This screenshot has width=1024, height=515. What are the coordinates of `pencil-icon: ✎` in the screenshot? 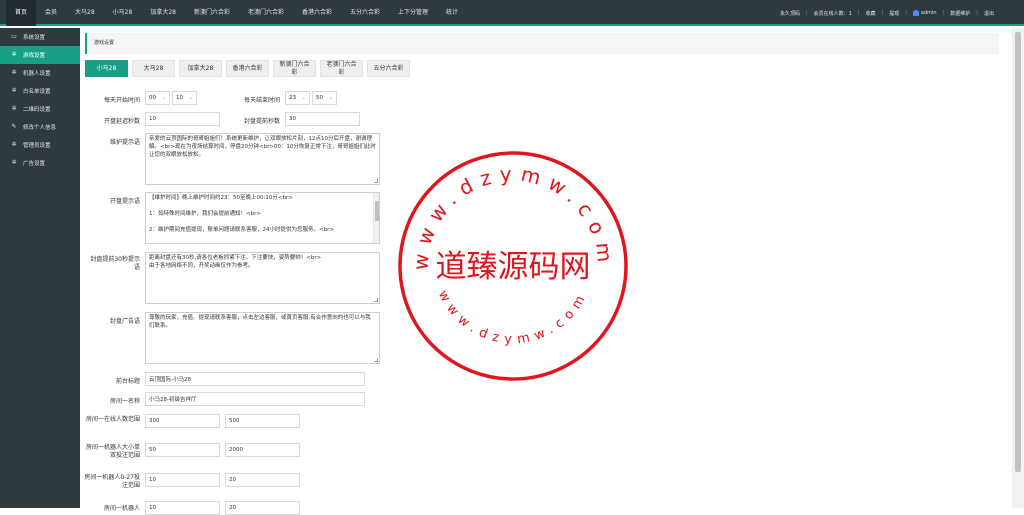 It's located at (14, 126).